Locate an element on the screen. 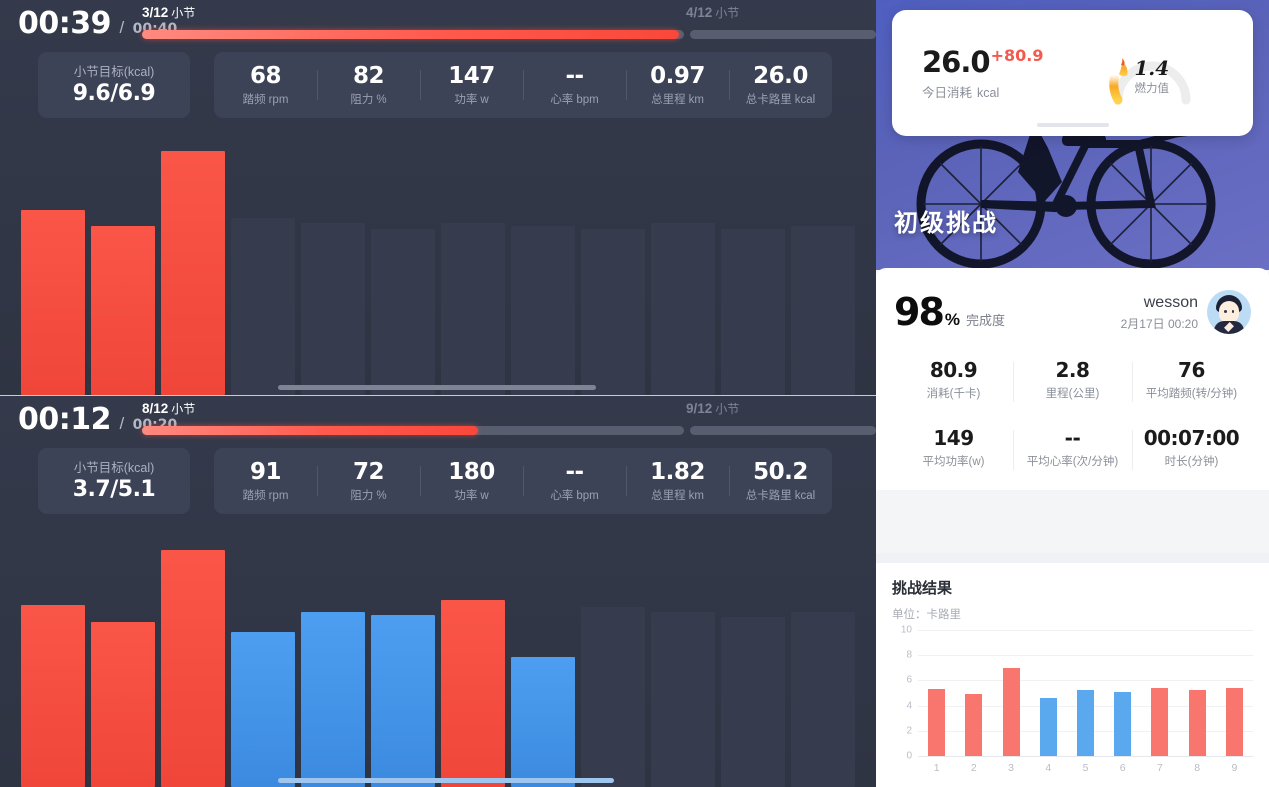 The image size is (1269, 787). metric-value: 0.97 is located at coordinates (677, 75).